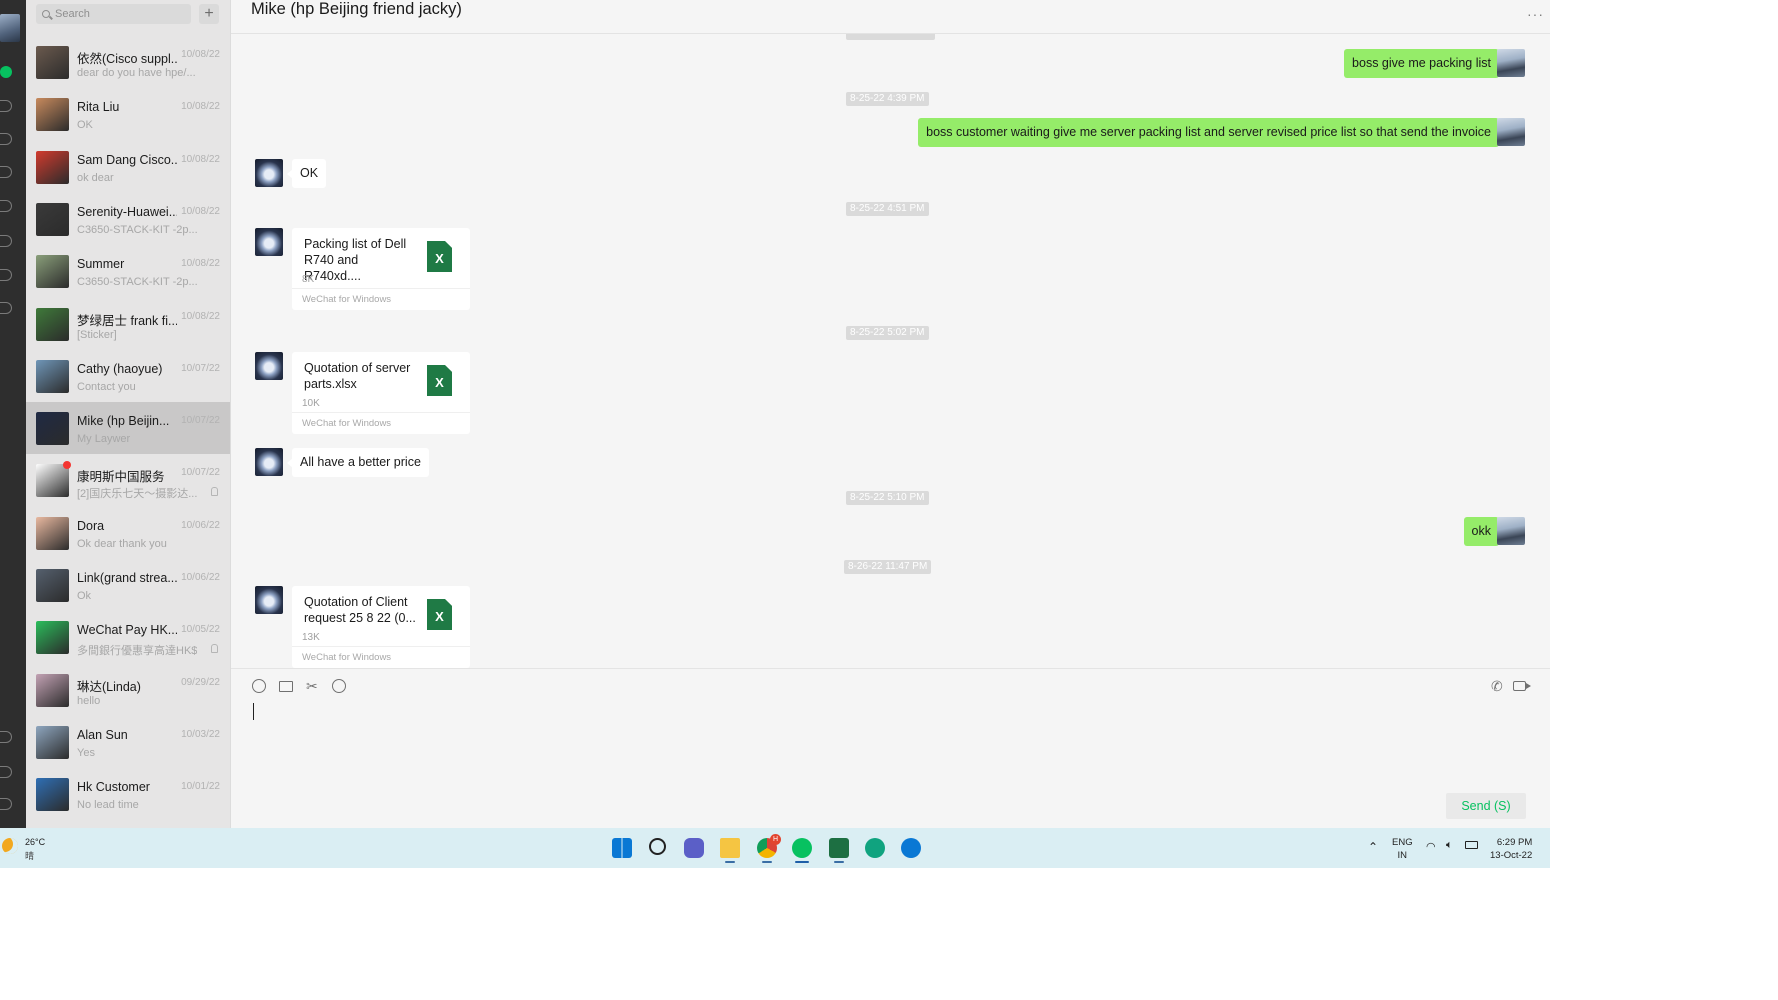 This screenshot has height=1000, width=1778. What do you see at coordinates (259, 686) in the screenshot?
I see `emoji-icon` at bounding box center [259, 686].